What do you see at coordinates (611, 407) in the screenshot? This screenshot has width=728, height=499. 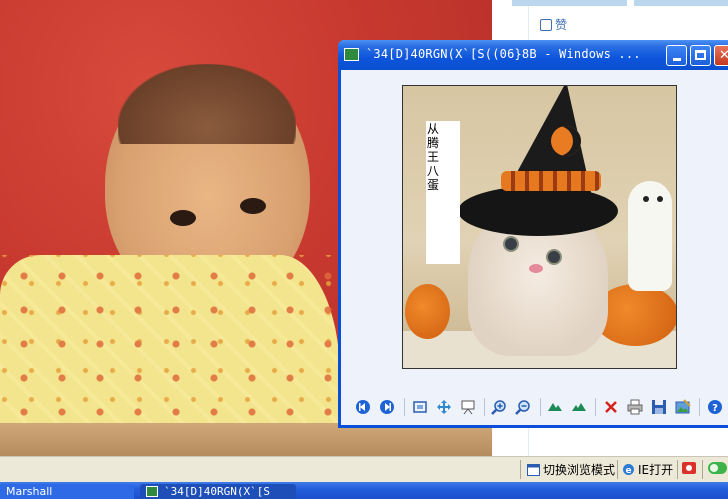 I see `delete-icon` at bounding box center [611, 407].